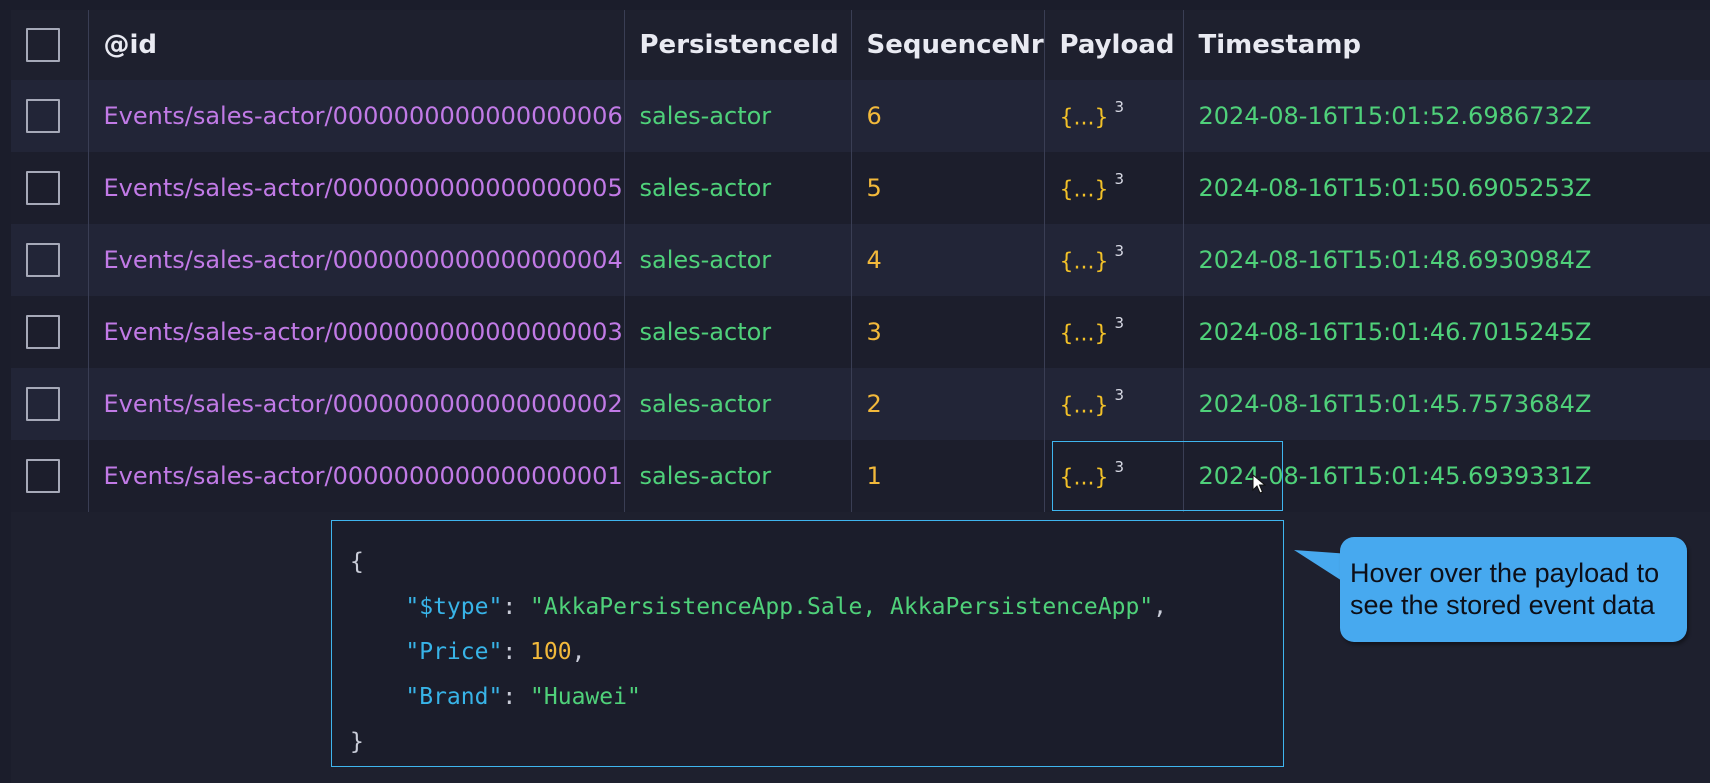 This screenshot has height=783, width=1710. I want to click on sequence-nr-value: 1, so click(874, 476).